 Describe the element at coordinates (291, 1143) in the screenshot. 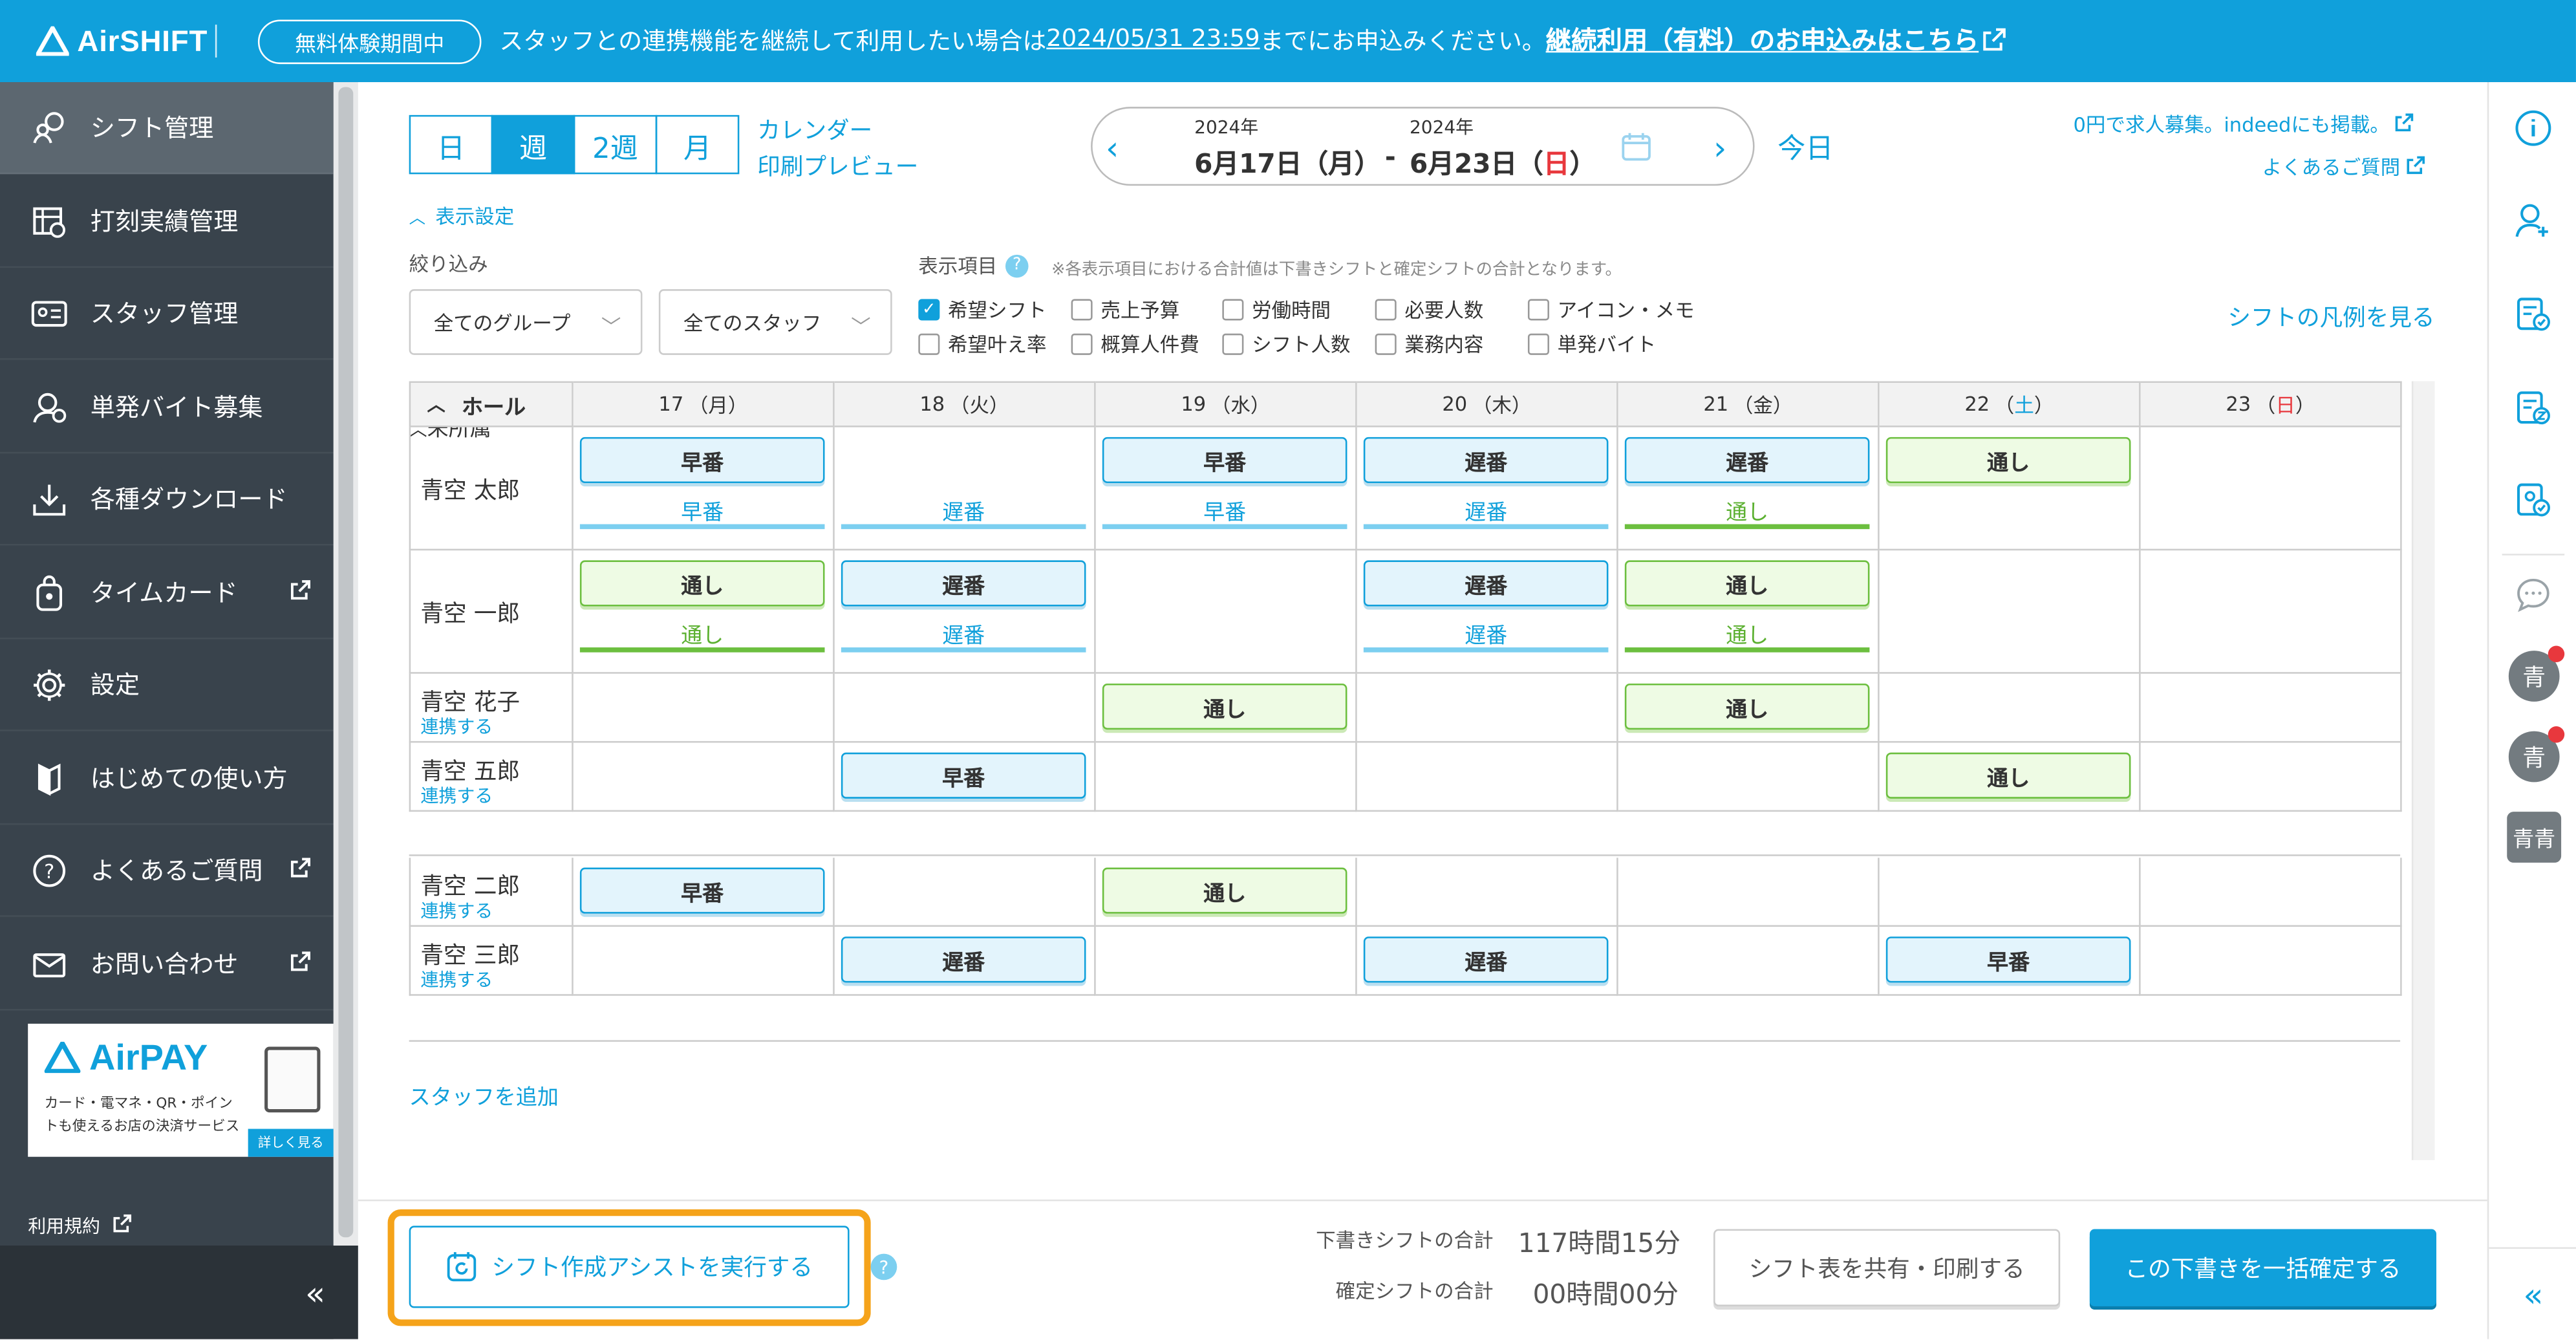

I see `airpay-more-button: 詳しく見る` at that location.